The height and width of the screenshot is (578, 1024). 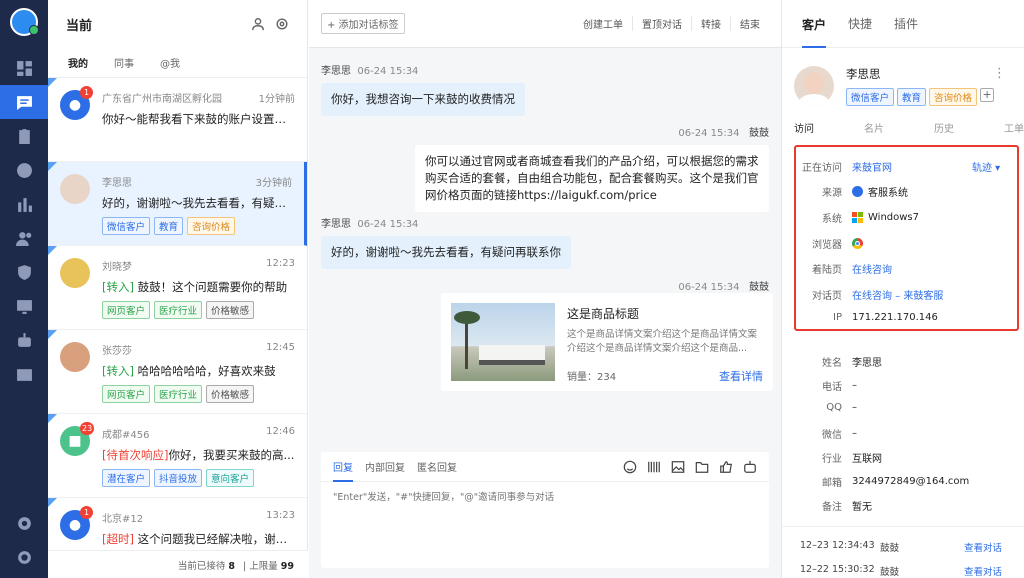 I want to click on settings-icon, so click(x=282, y=24).